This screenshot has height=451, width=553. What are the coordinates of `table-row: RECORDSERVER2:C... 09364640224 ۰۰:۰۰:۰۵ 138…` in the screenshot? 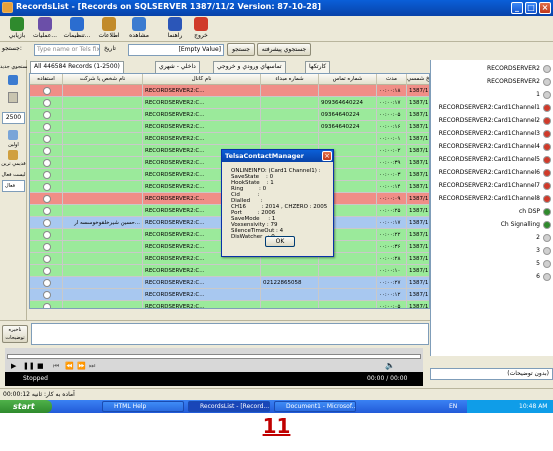 It's located at (229, 115).